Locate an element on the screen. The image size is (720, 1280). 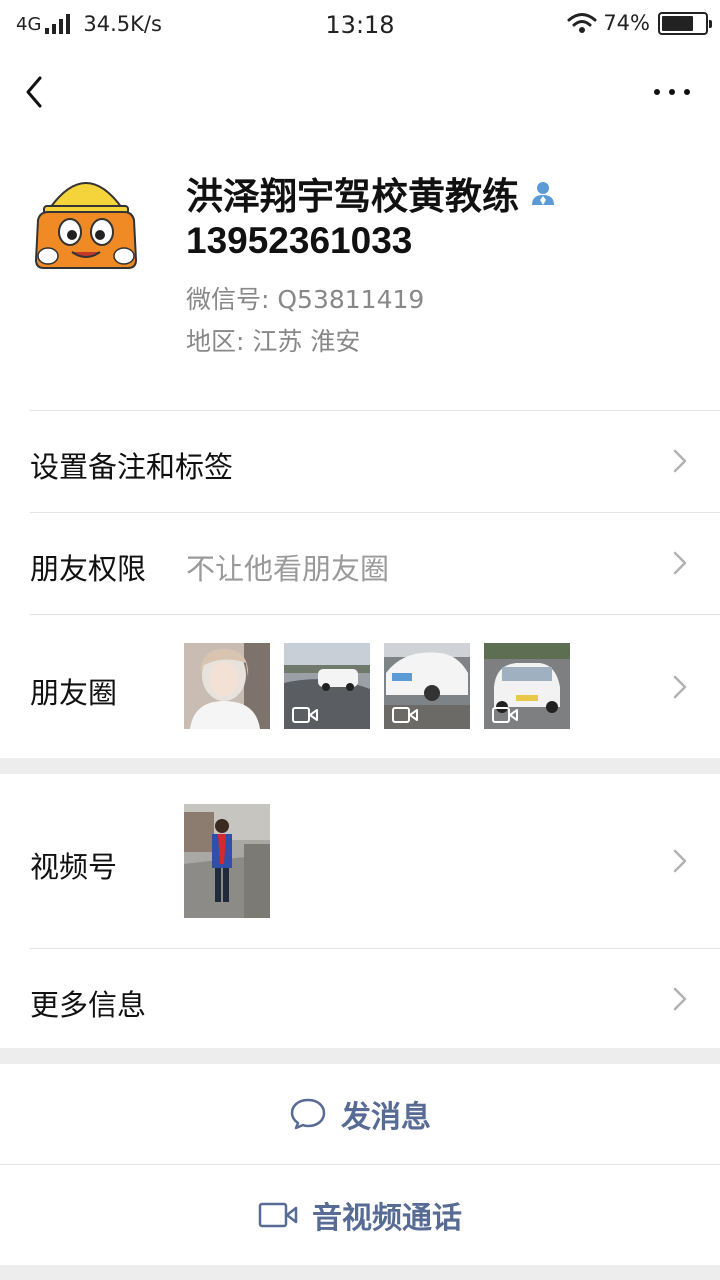
channels-photo is located at coordinates (227, 861).